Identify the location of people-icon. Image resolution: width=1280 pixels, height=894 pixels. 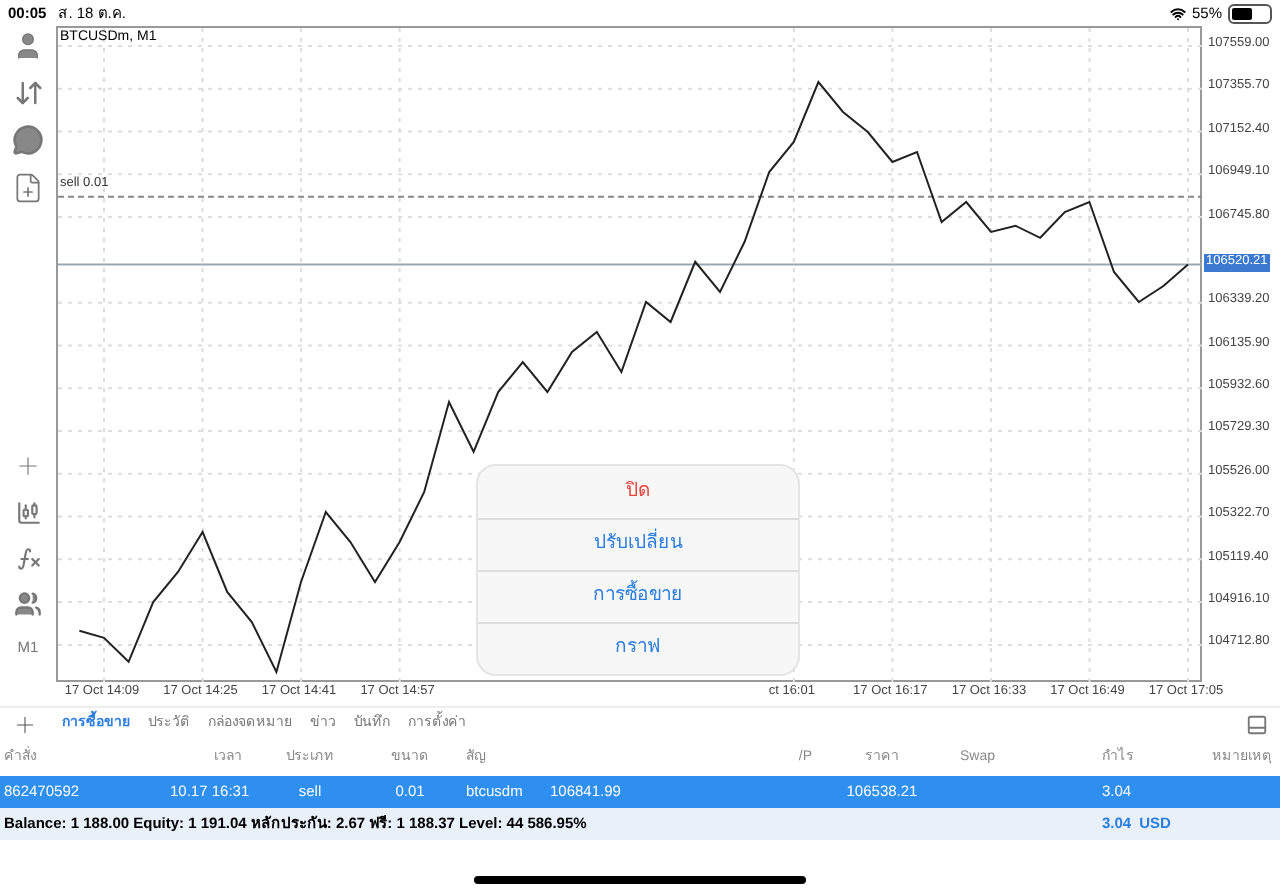
(28, 604).